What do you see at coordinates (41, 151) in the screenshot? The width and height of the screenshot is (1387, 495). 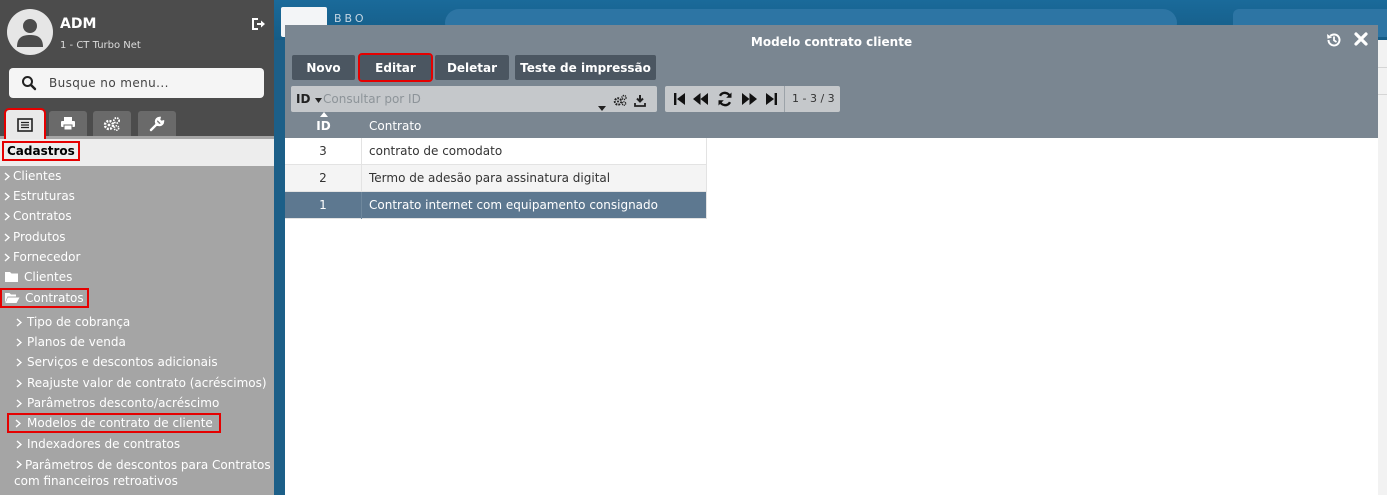 I see `section-title: Cadastros` at bounding box center [41, 151].